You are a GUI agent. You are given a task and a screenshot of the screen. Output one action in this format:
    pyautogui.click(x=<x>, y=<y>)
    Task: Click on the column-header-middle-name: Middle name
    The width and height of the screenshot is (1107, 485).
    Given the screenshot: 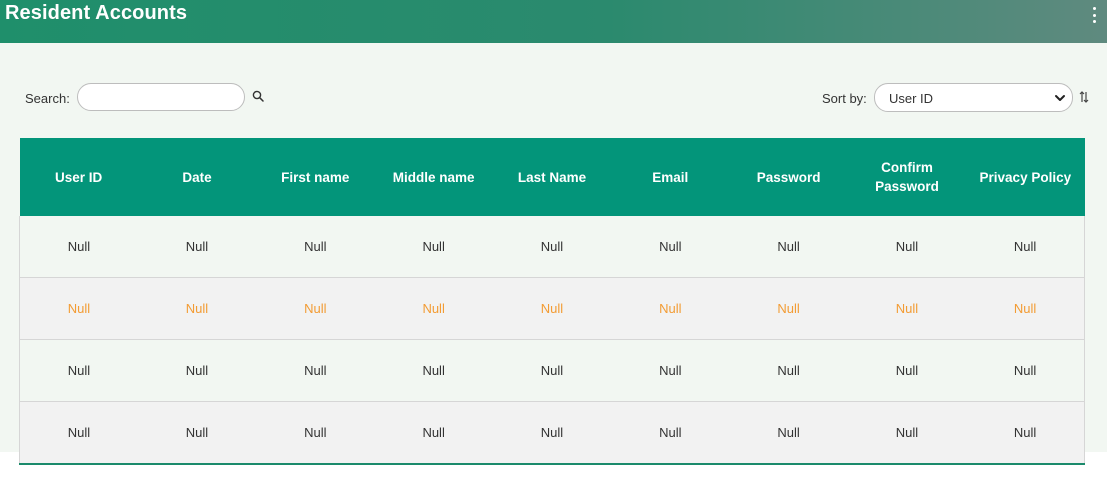 What is the action you would take?
    pyautogui.click(x=433, y=177)
    